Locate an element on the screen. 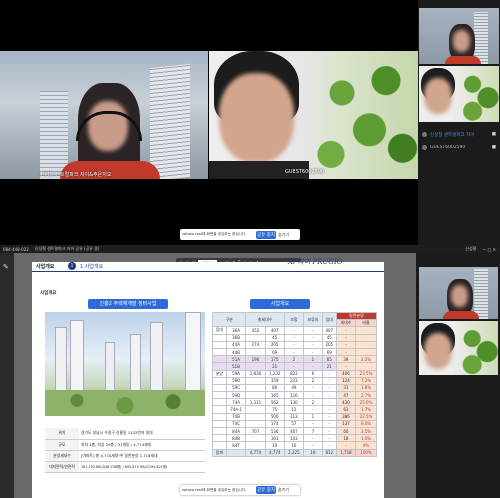 The height and width of the screenshot is (498, 500). table-cell: 205 is located at coordinates (274, 344).